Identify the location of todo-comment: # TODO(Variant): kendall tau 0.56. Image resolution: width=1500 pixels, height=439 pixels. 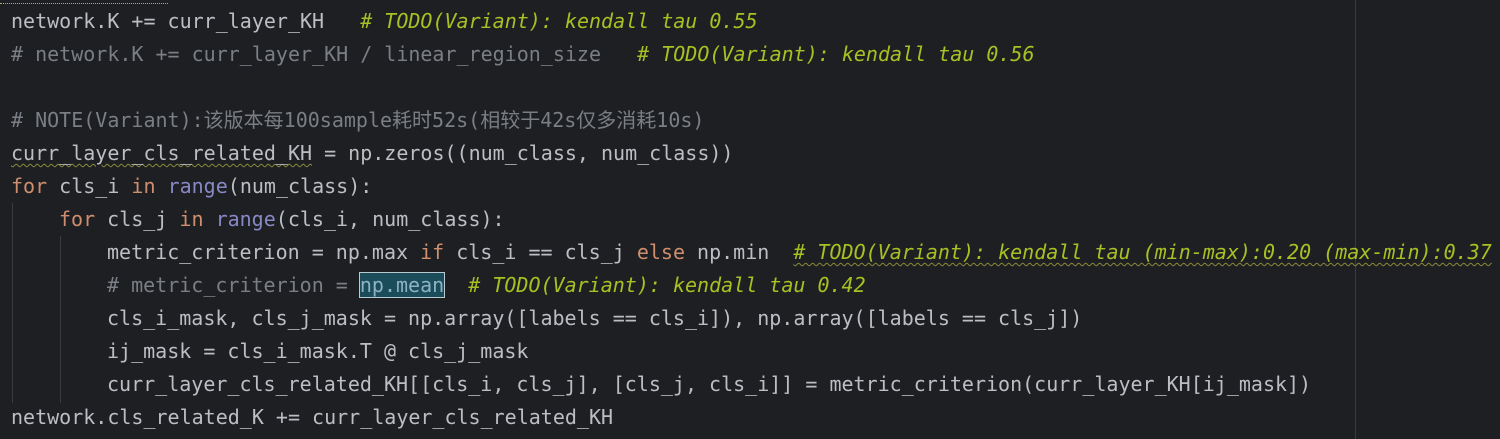
(836, 54).